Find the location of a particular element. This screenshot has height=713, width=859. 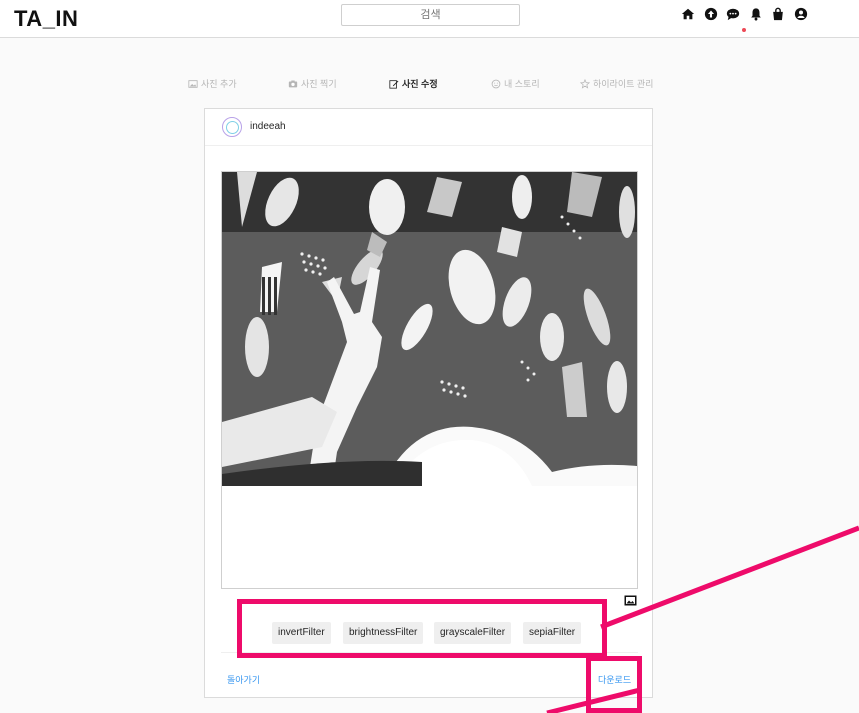

upload-icon is located at coordinates (711, 14).